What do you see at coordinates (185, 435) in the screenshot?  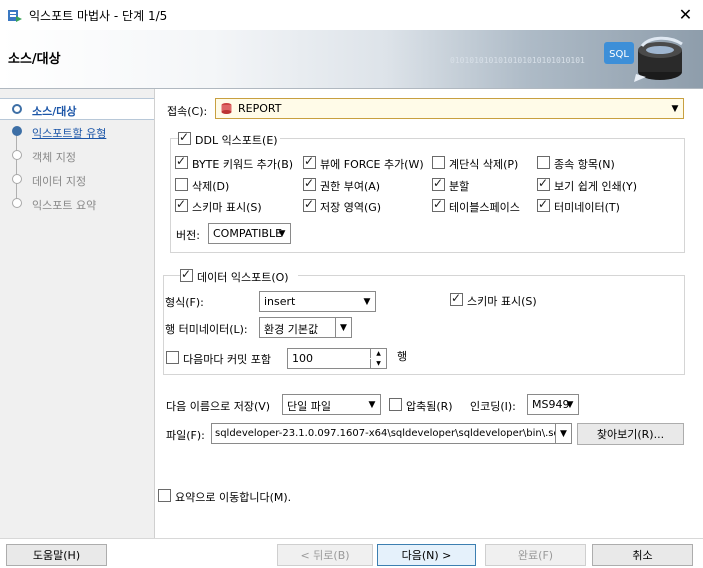 I see `file-label: 파일(F):` at bounding box center [185, 435].